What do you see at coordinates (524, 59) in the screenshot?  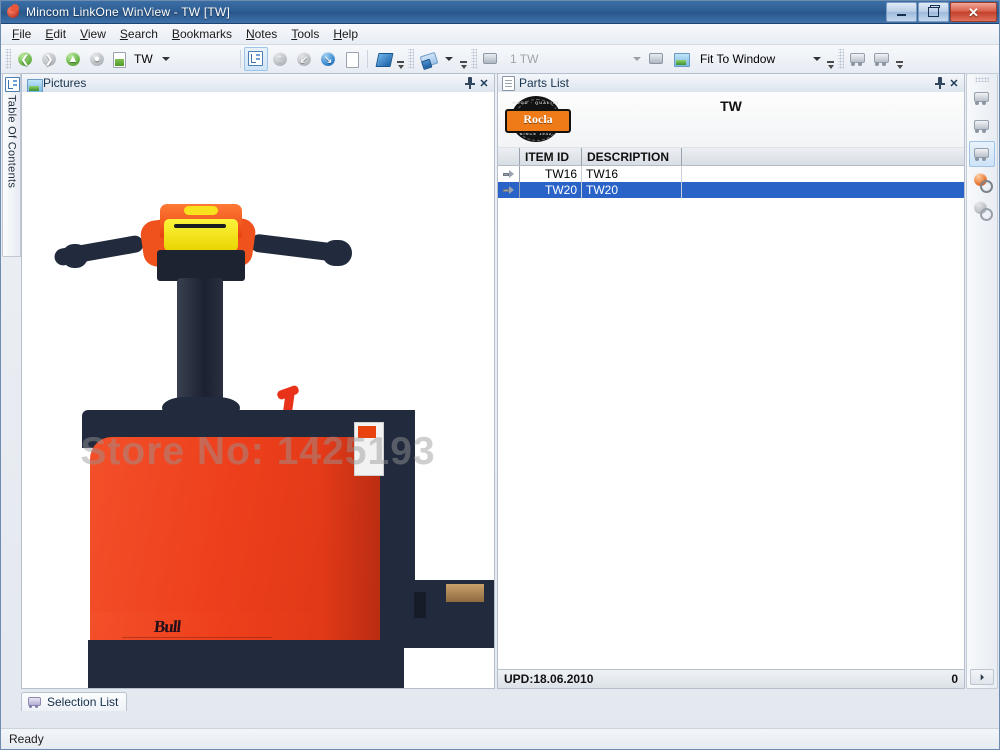 I see `page-combo-value: 1 TW` at bounding box center [524, 59].